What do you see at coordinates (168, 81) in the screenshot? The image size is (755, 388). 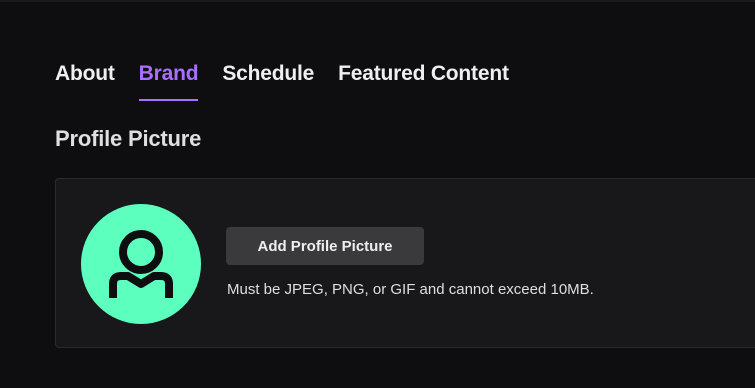 I see `tab-brand: Brand` at bounding box center [168, 81].